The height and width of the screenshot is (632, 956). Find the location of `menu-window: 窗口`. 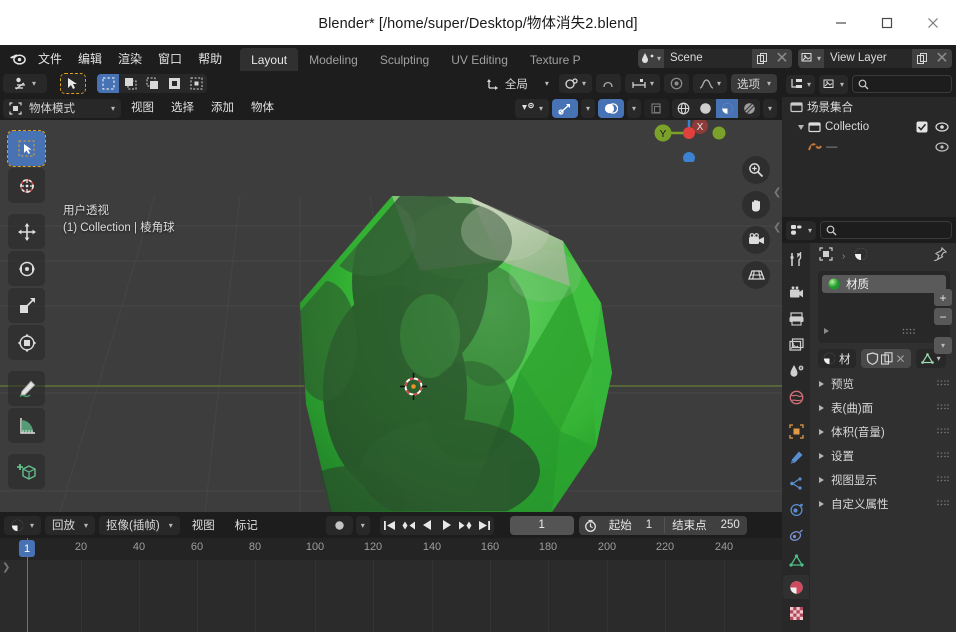

menu-window: 窗口 is located at coordinates (170, 58).